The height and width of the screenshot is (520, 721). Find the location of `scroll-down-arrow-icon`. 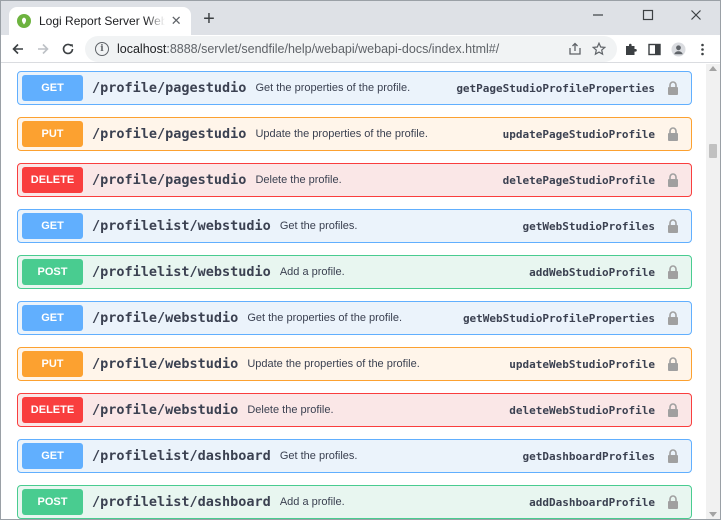

scroll-down-arrow-icon is located at coordinates (713, 514).